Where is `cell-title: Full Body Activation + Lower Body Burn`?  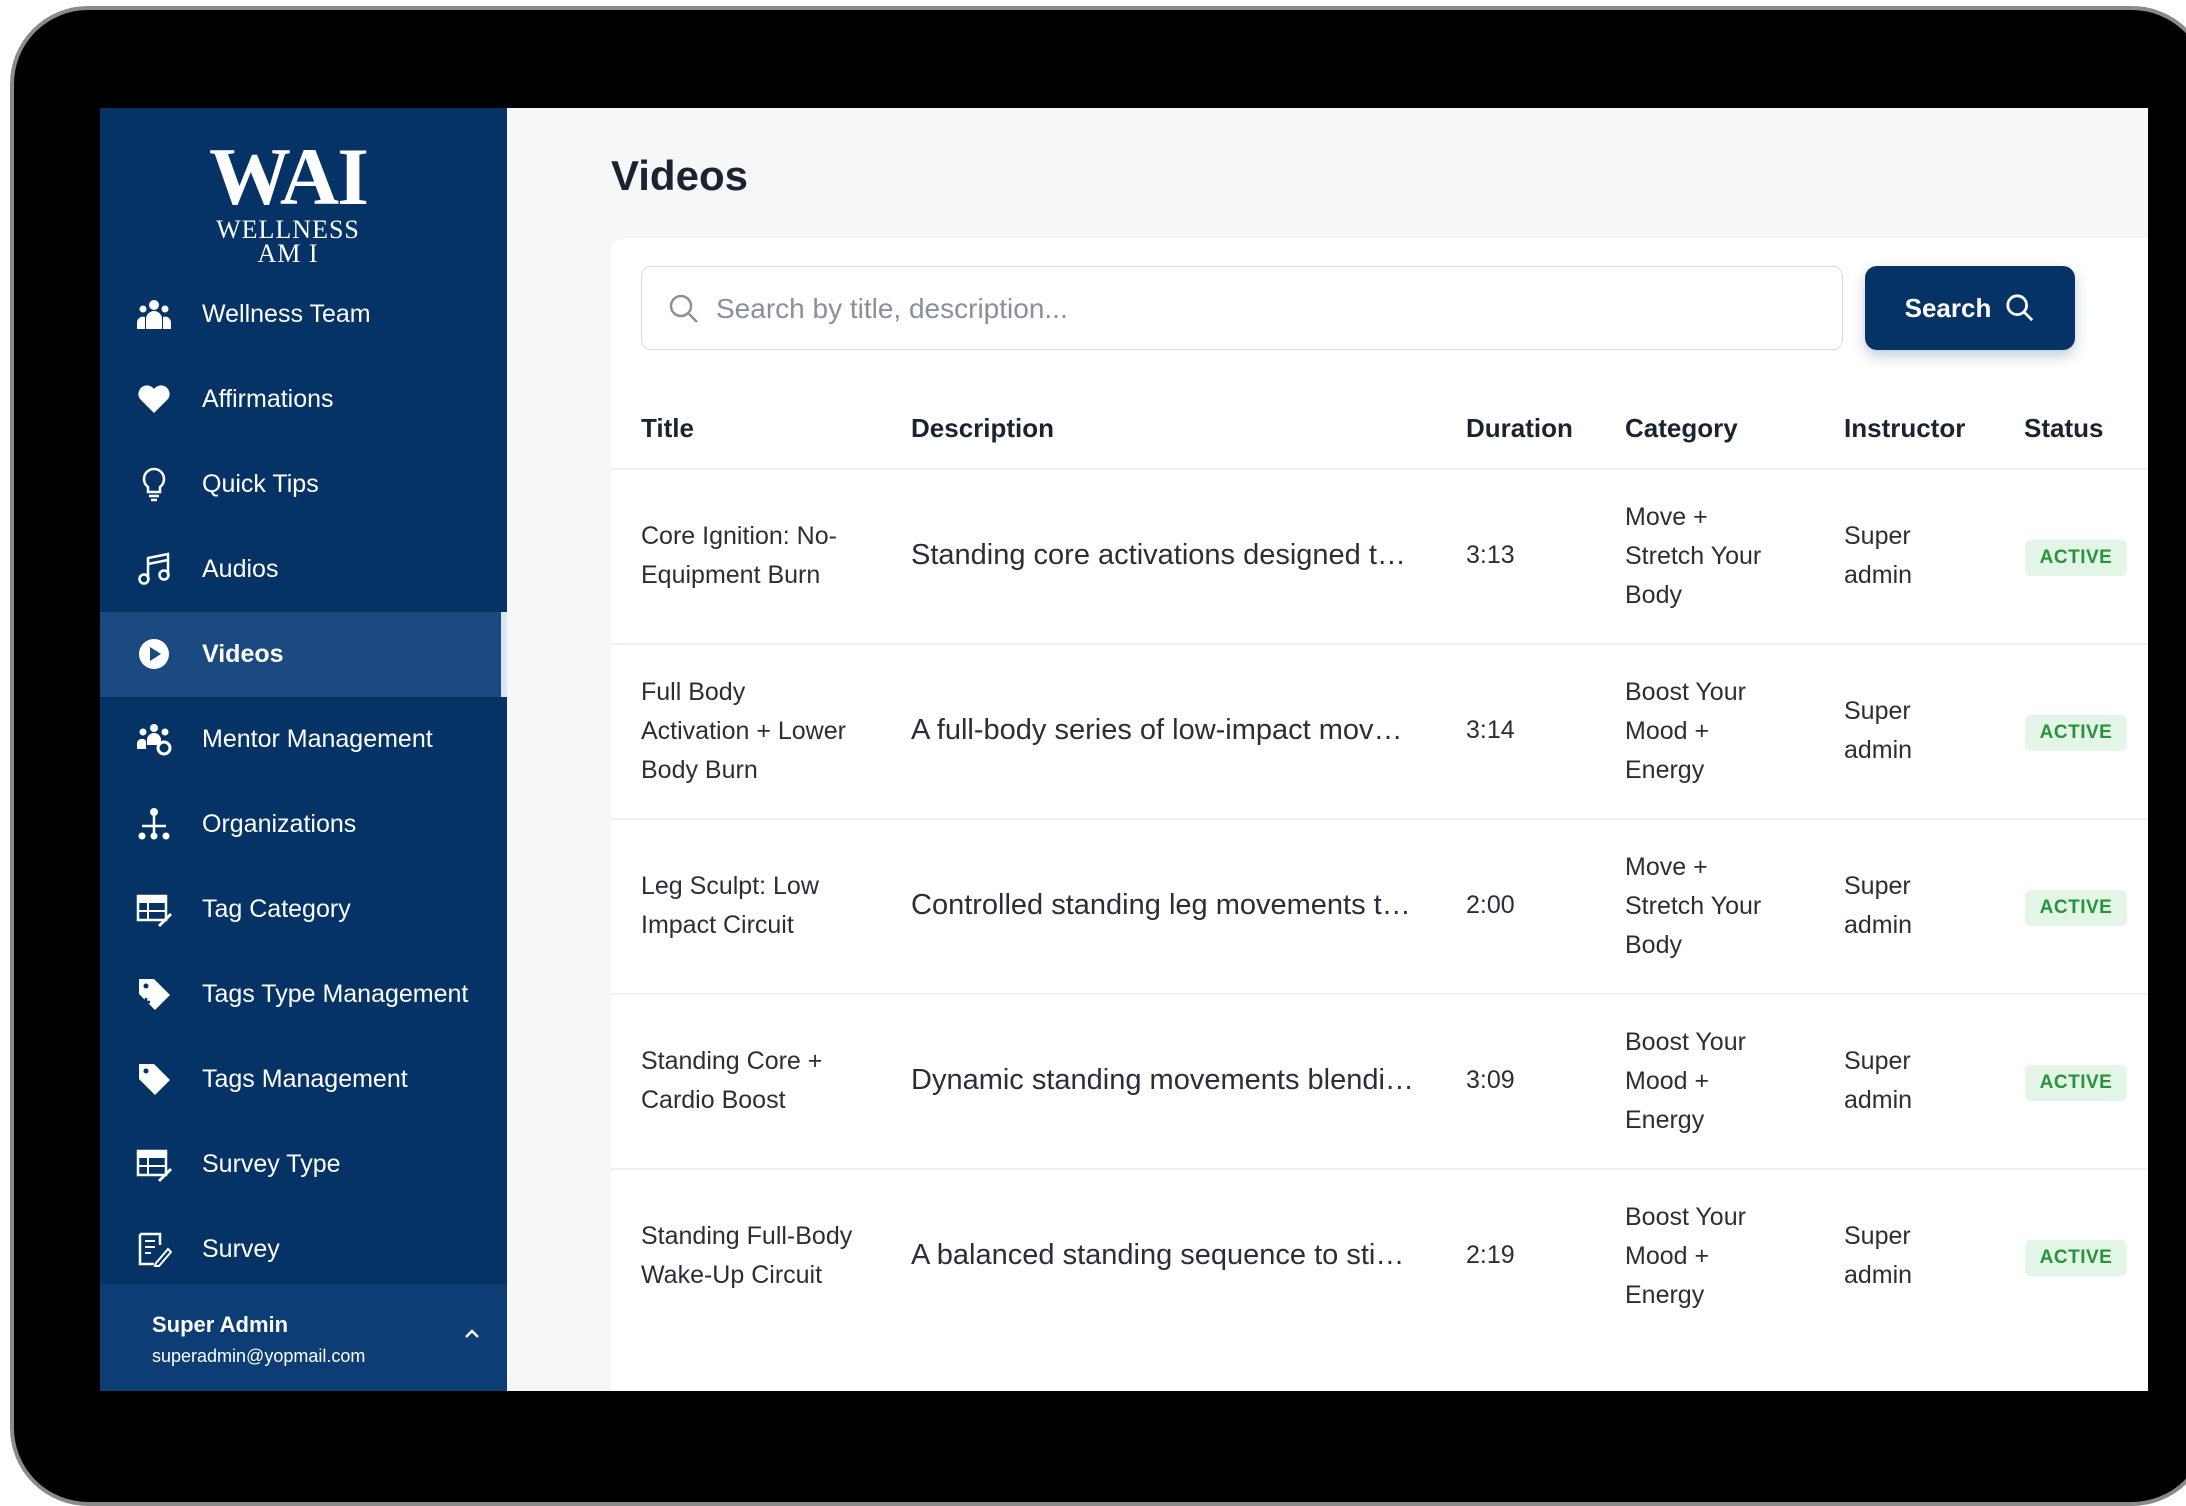 cell-title: Full Body Activation + Lower Body Burn is located at coordinates (761, 731).